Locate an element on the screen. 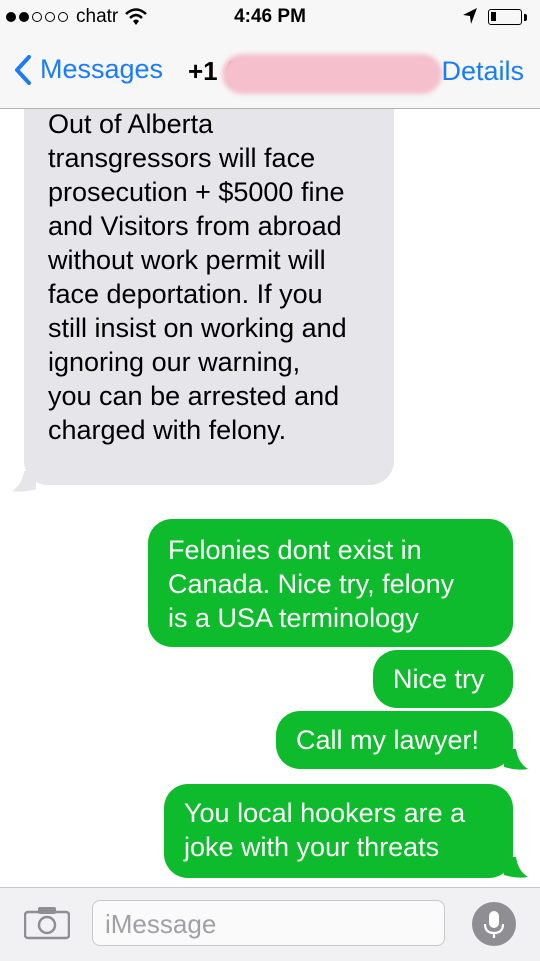  chevron-left-icon is located at coordinates (23, 69).